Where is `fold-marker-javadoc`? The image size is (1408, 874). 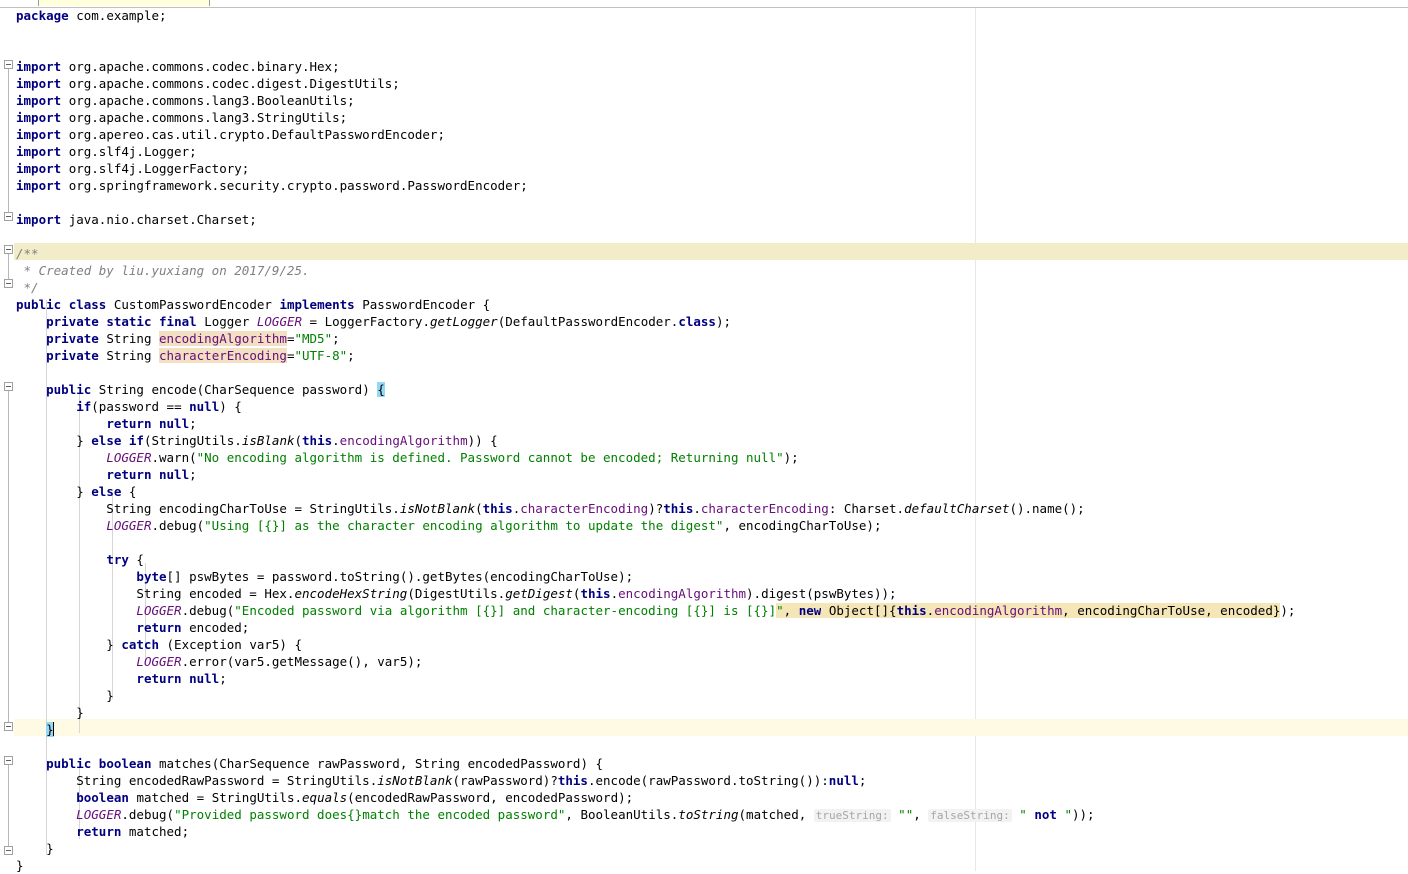
fold-marker-javadoc is located at coordinates (8, 249).